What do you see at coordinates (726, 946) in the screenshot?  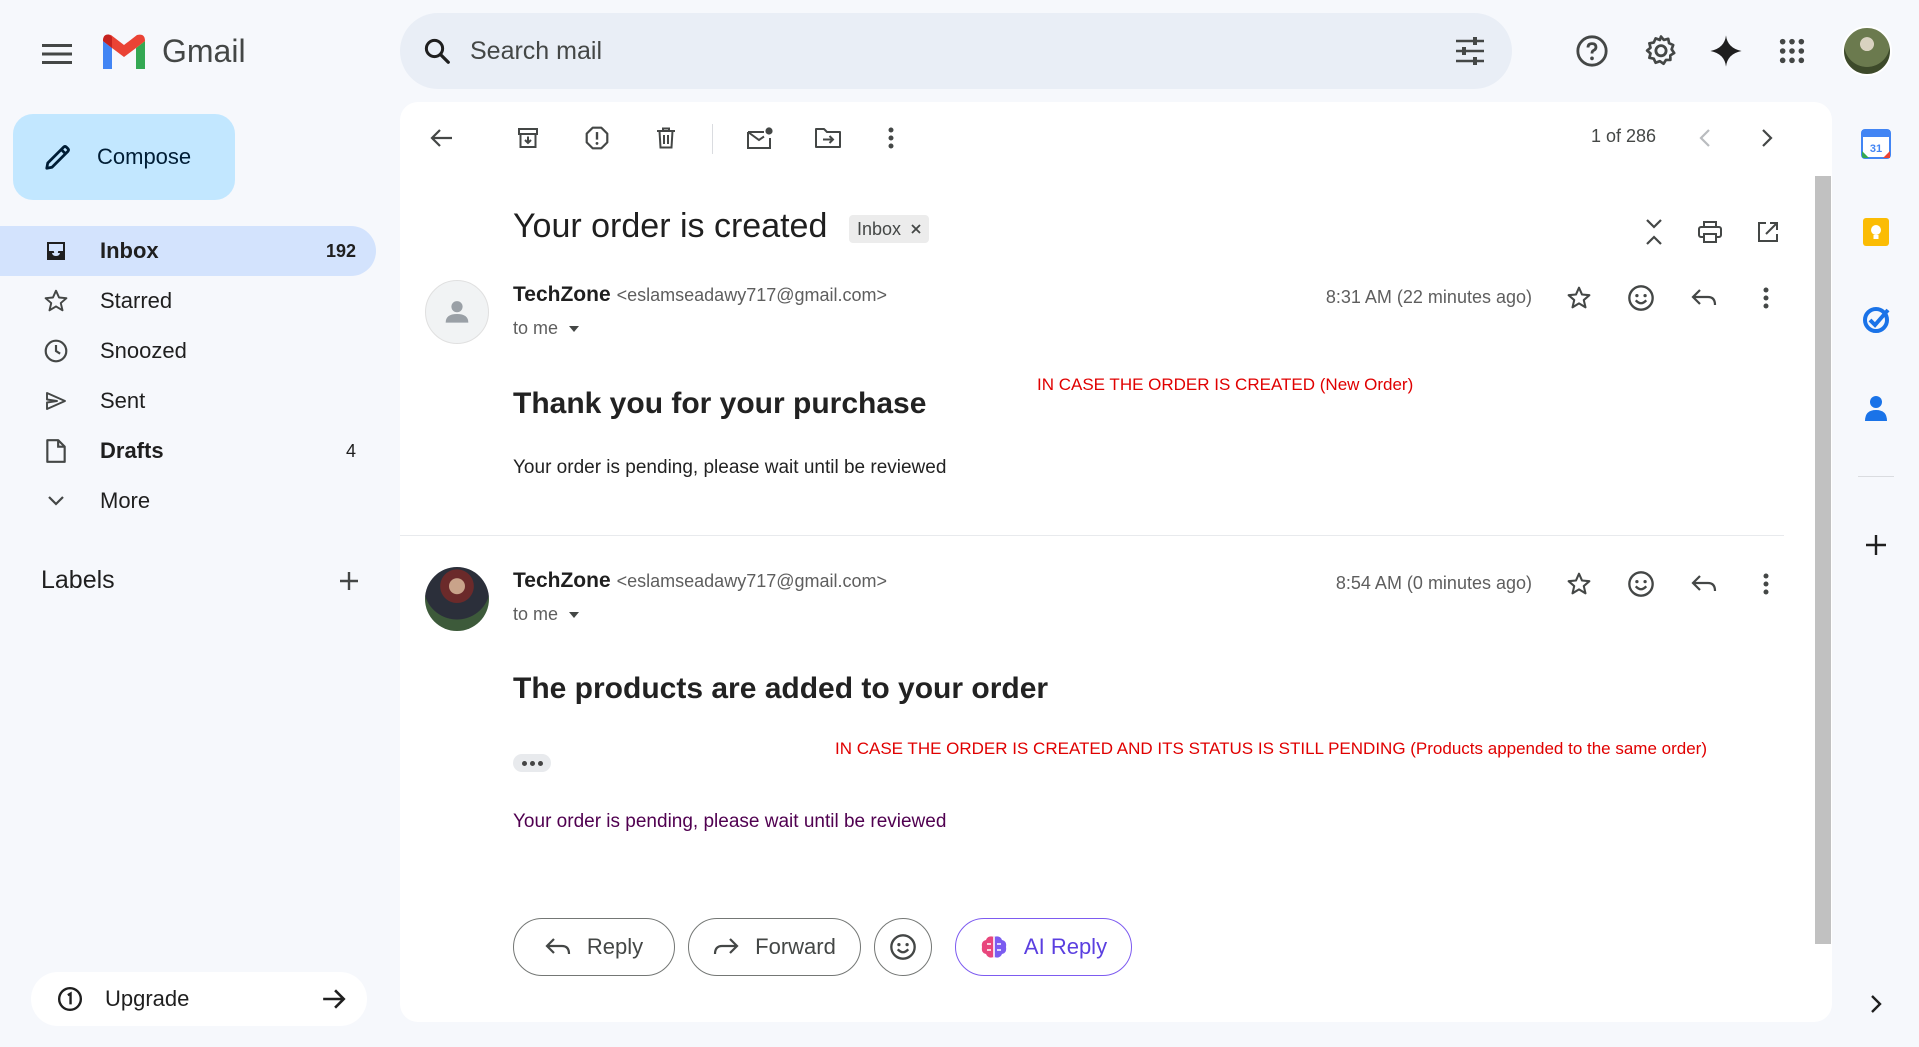 I see `forward-arrow-icon` at bounding box center [726, 946].